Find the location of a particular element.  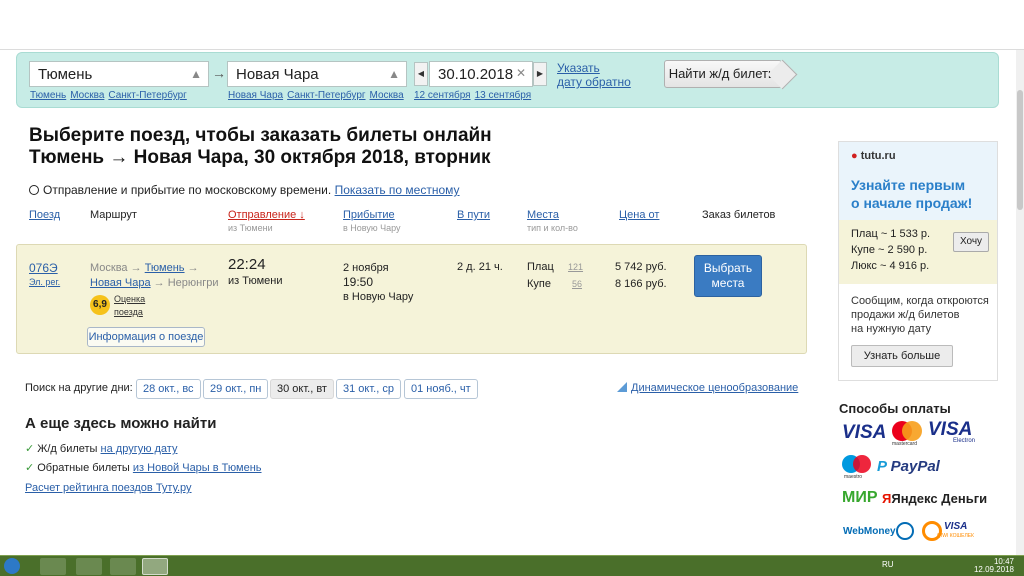

header-arrival: Прибытие в Новую Чару is located at coordinates (372, 221).